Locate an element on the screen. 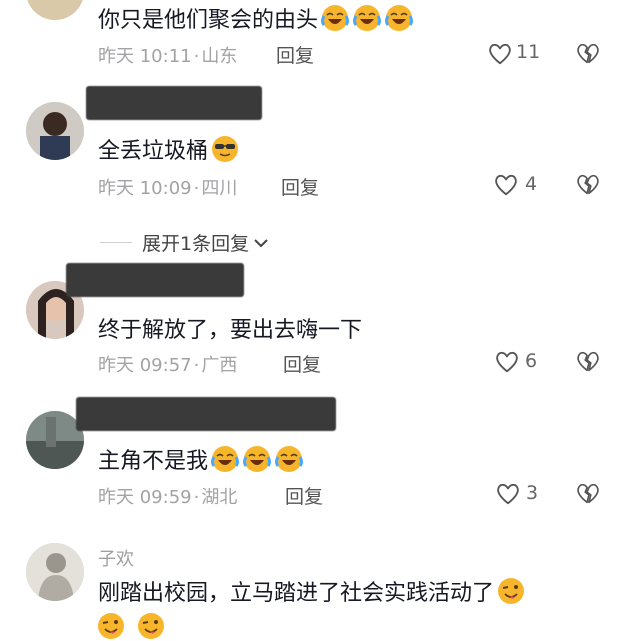 The height and width of the screenshot is (641, 628). comment-meta: 昨天 09:57 · 广西 is located at coordinates (168, 365).